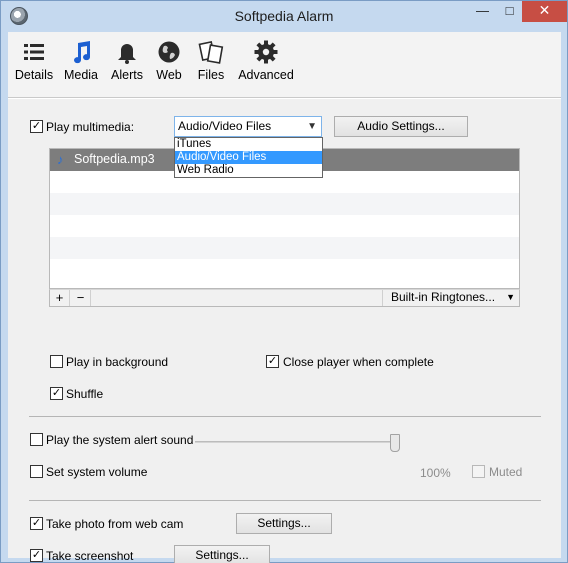  What do you see at coordinates (266, 75) in the screenshot?
I see `tab-advanced-label: Advanced` at bounding box center [266, 75].